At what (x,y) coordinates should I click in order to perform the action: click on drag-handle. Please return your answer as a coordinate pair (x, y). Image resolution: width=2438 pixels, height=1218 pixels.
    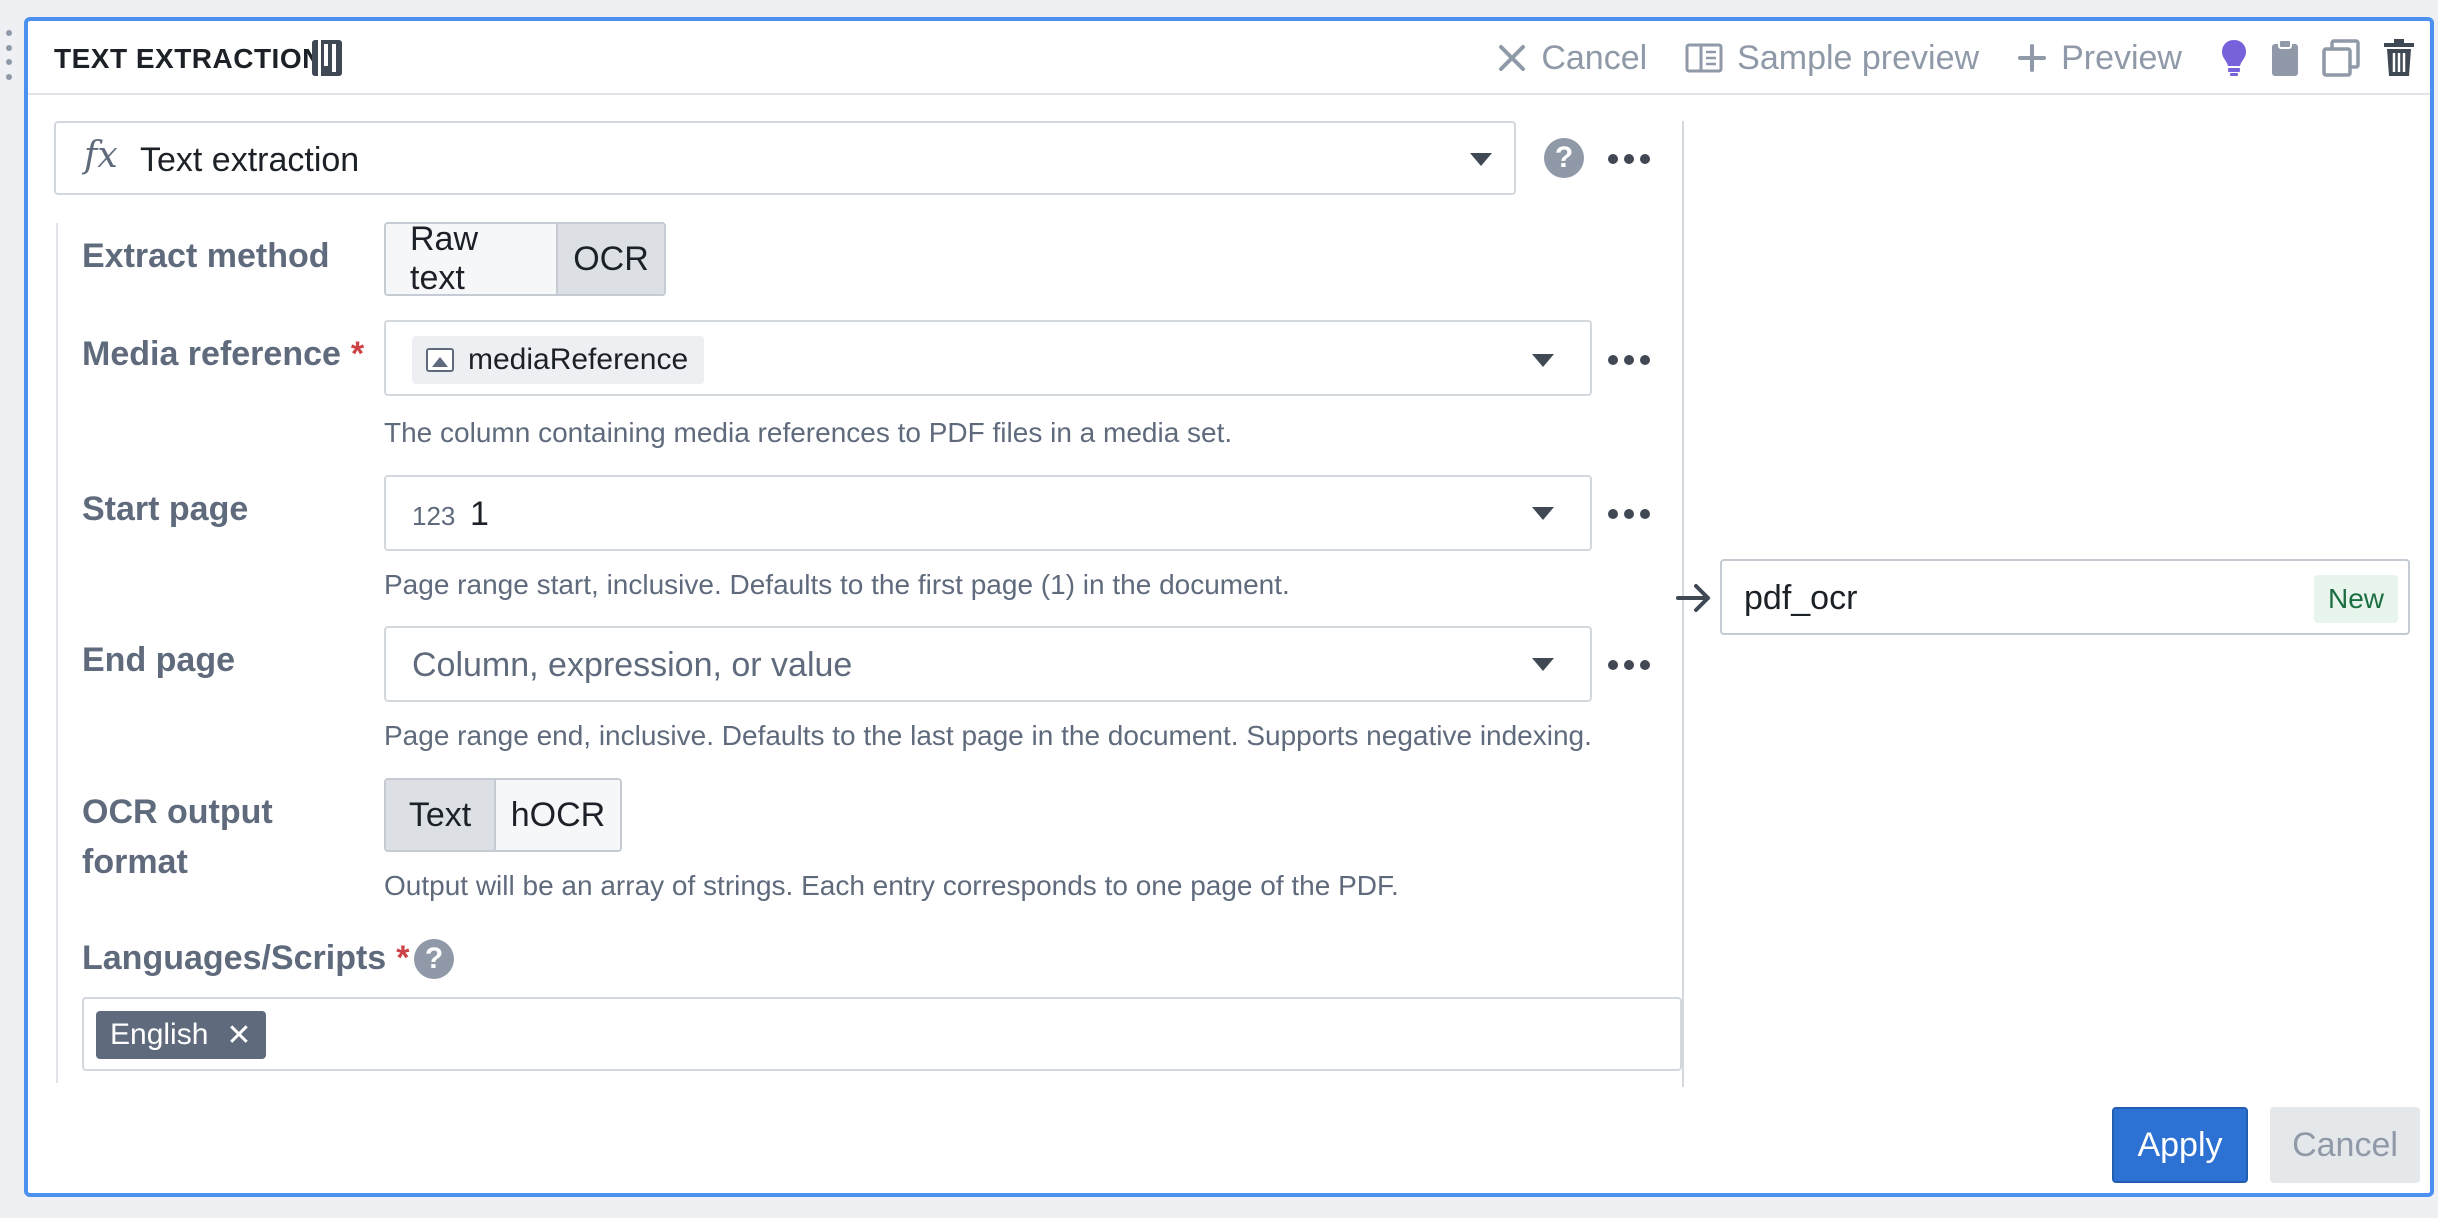
    Looking at the image, I should click on (9, 55).